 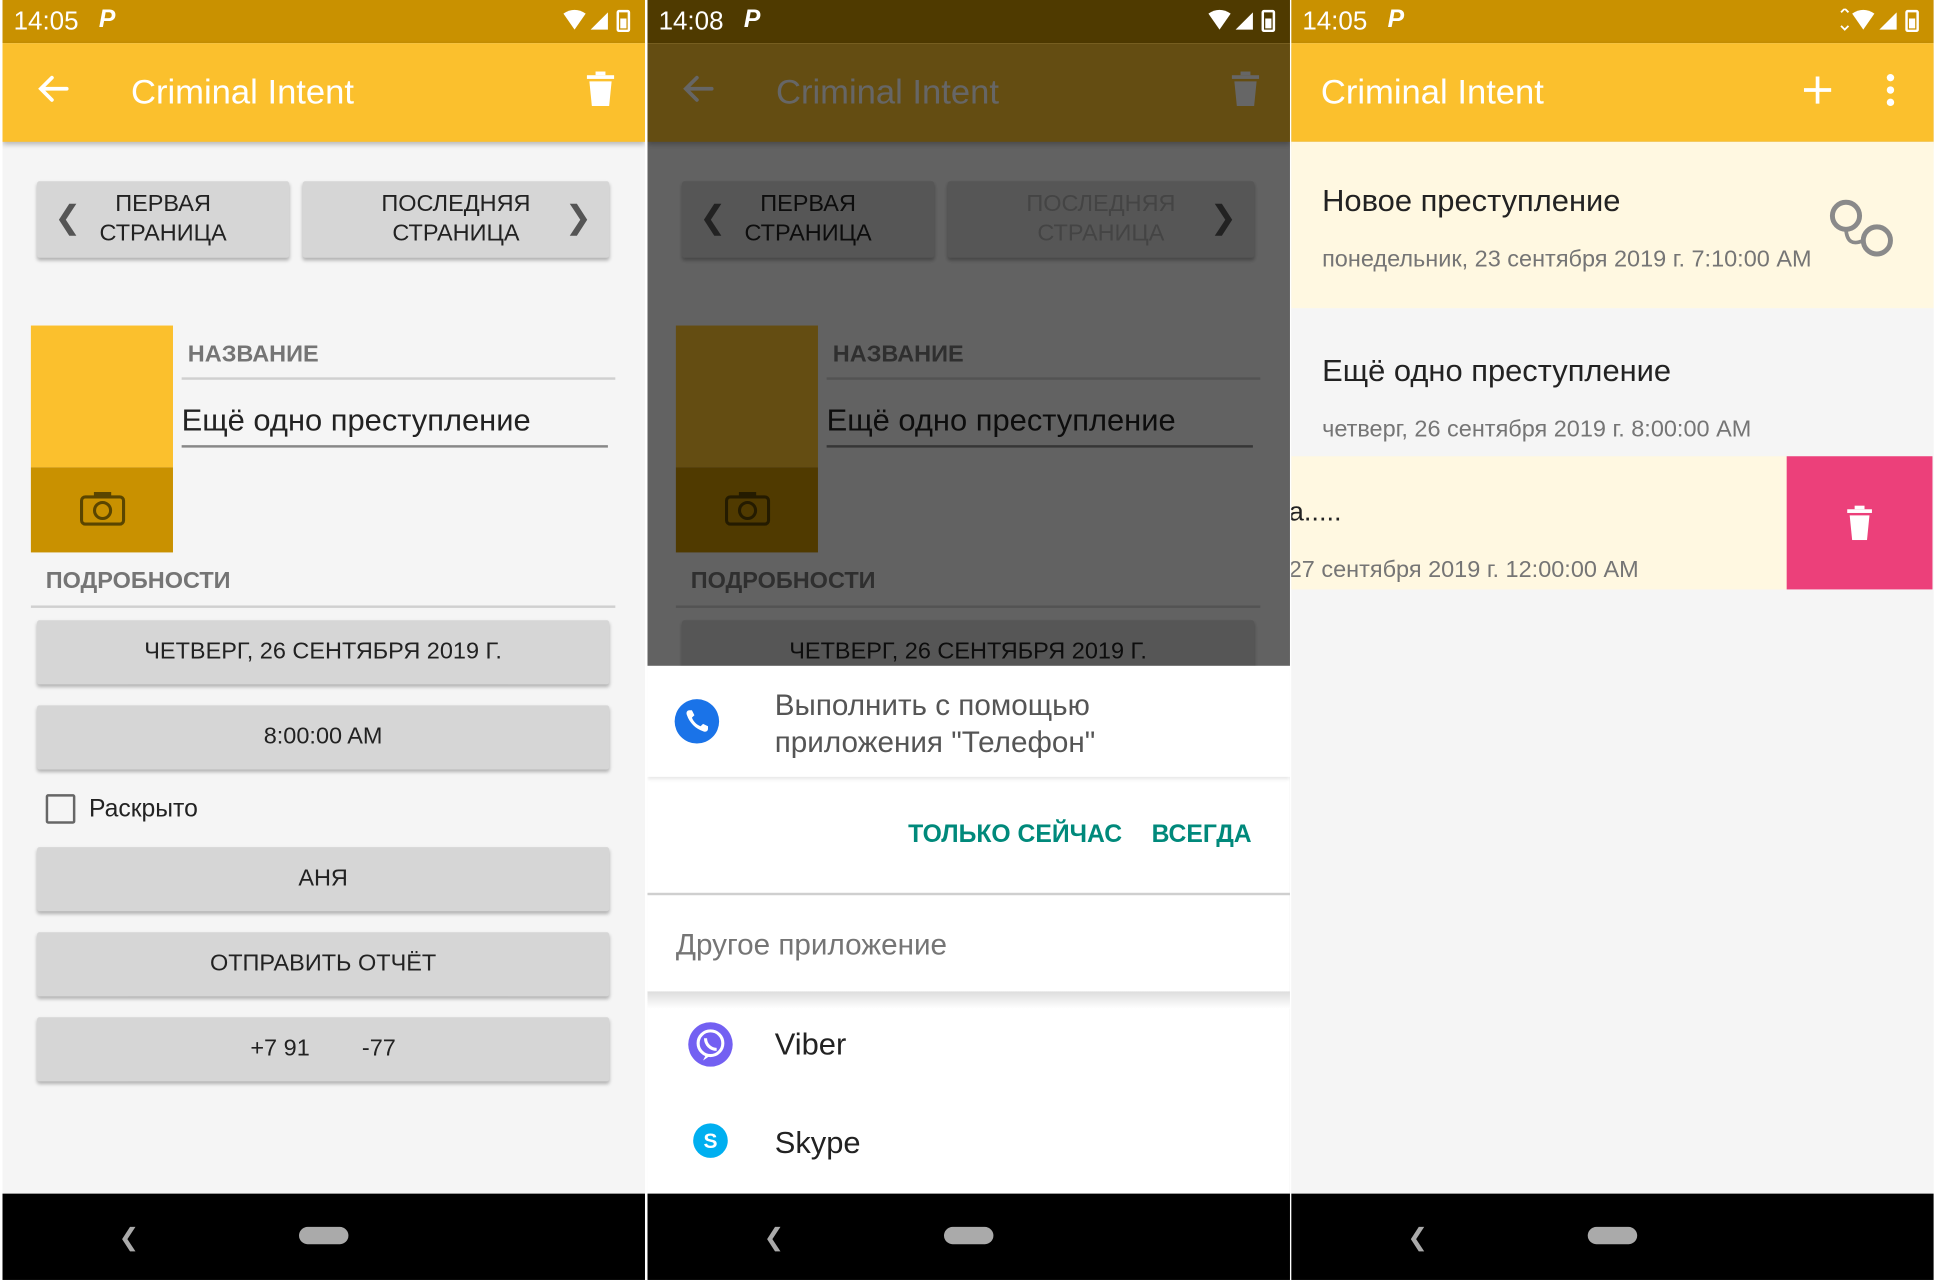 I want to click on swipe-delete-button, so click(x=1859, y=523).